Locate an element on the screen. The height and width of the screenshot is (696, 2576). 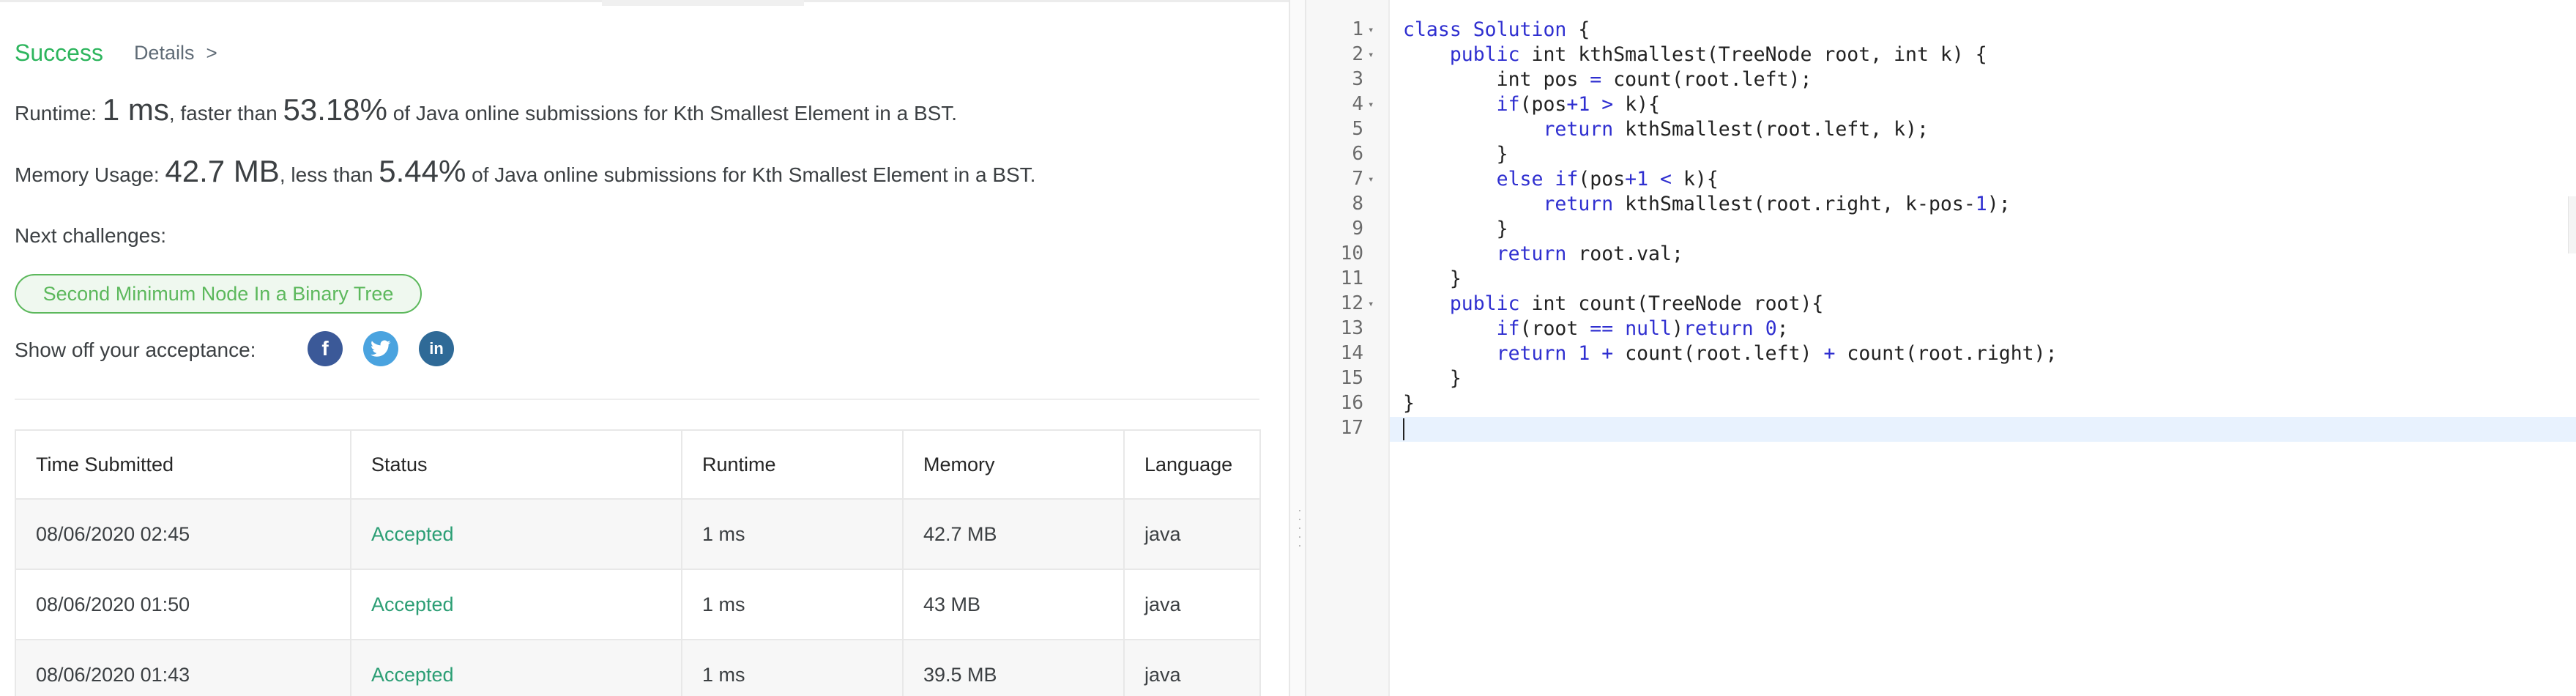
runtime-value: 1 ms is located at coordinates (135, 110).